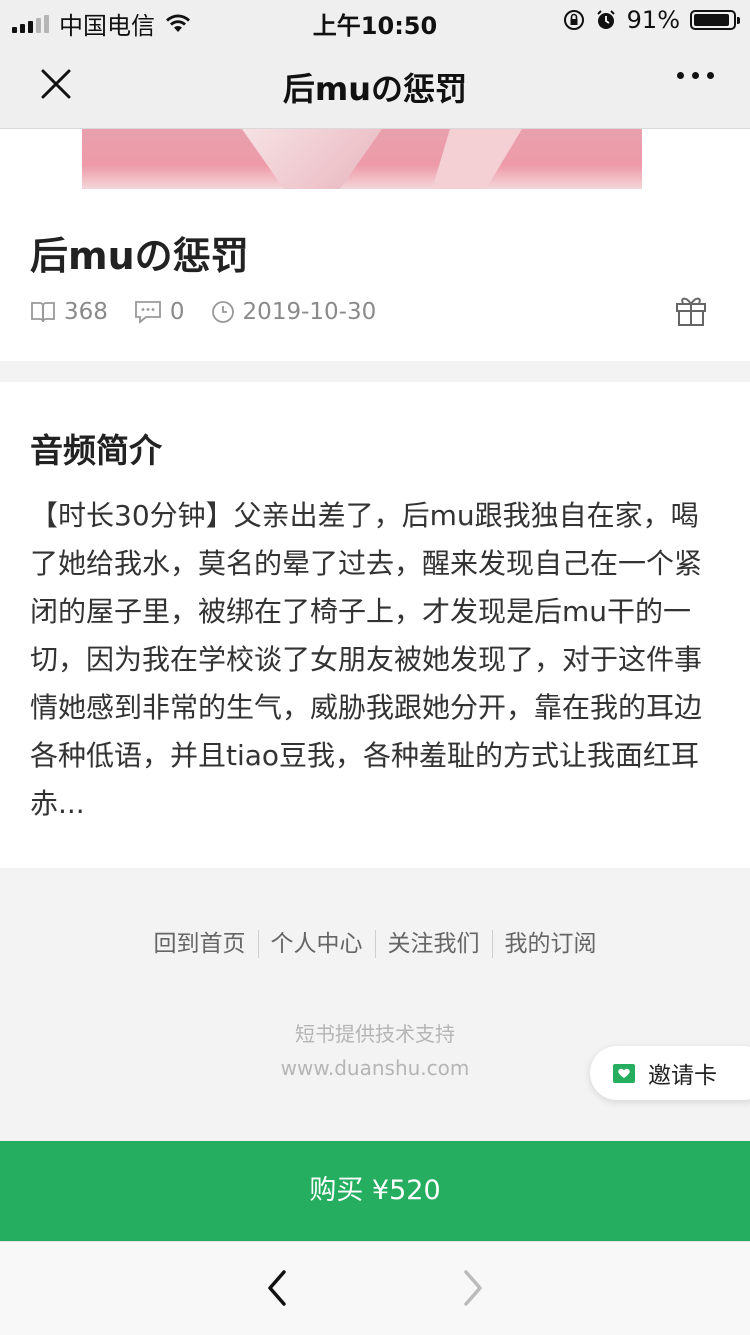 This screenshot has width=750, height=1335. What do you see at coordinates (715, 20) in the screenshot?
I see `battery-icon` at bounding box center [715, 20].